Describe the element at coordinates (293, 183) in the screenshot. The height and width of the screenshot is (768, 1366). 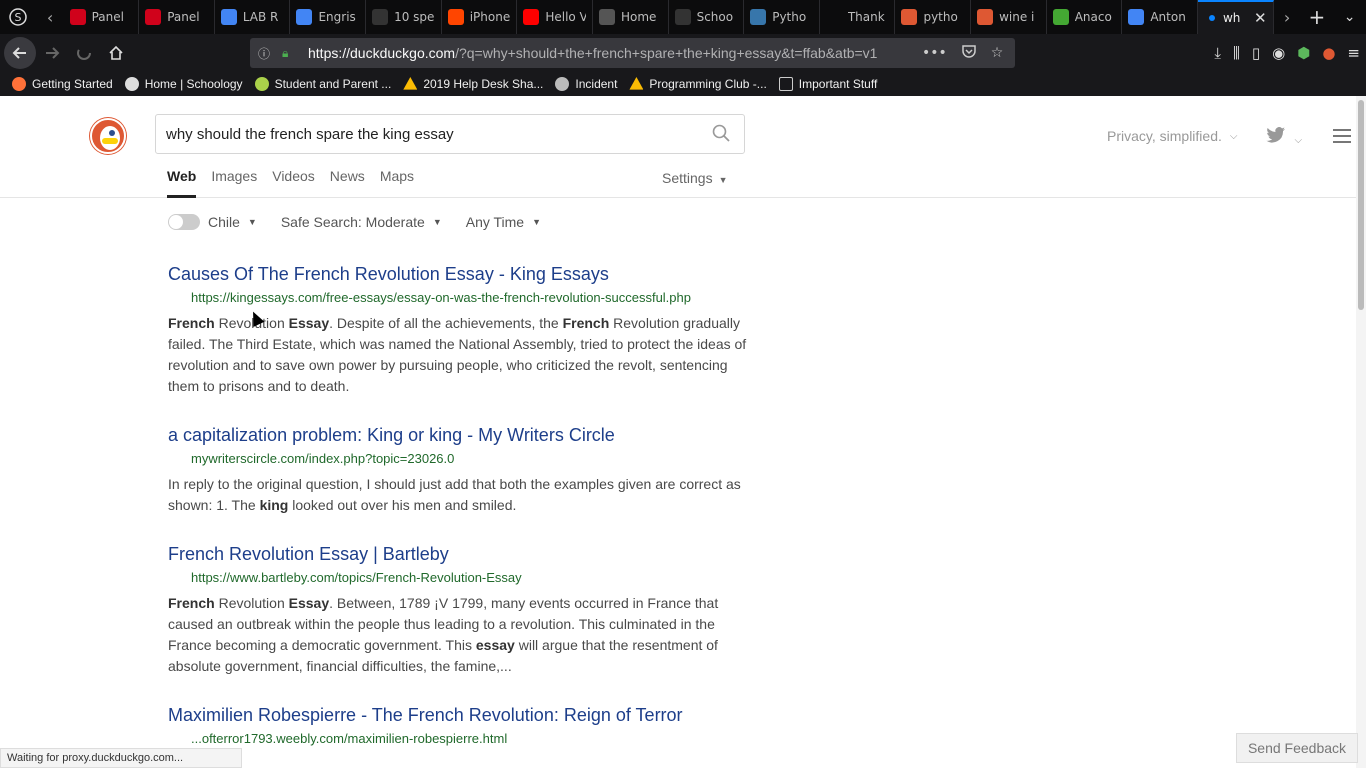
I see `tab-videos: Videos` at that location.